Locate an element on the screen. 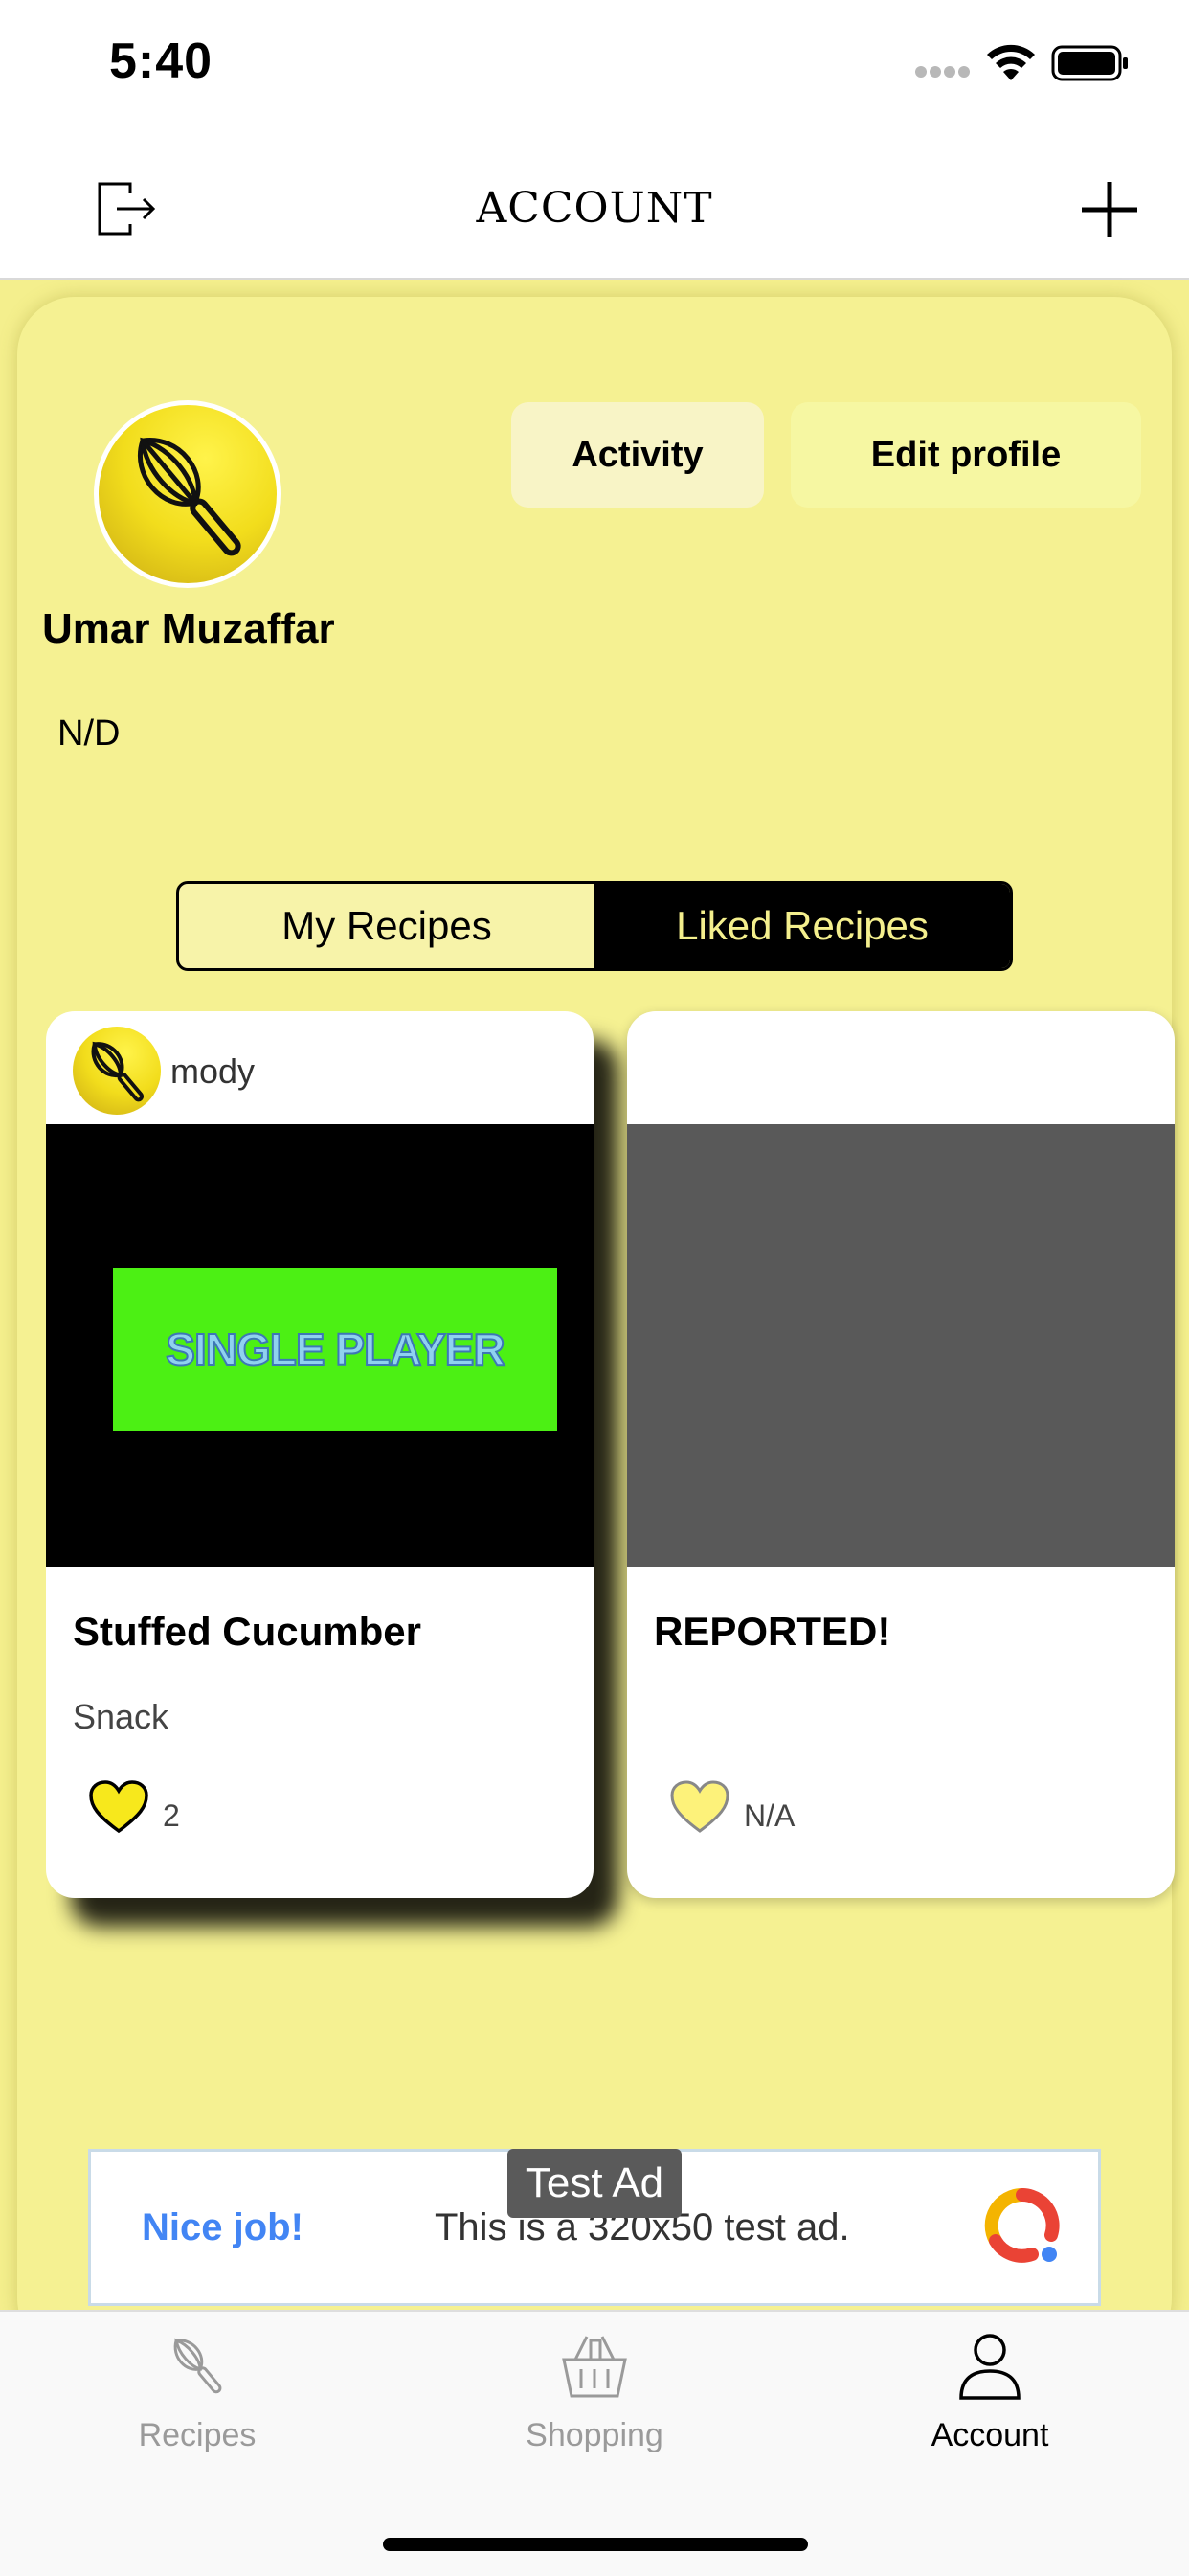 Image resolution: width=1189 pixels, height=2576 pixels. like-count: N/A is located at coordinates (770, 1815).